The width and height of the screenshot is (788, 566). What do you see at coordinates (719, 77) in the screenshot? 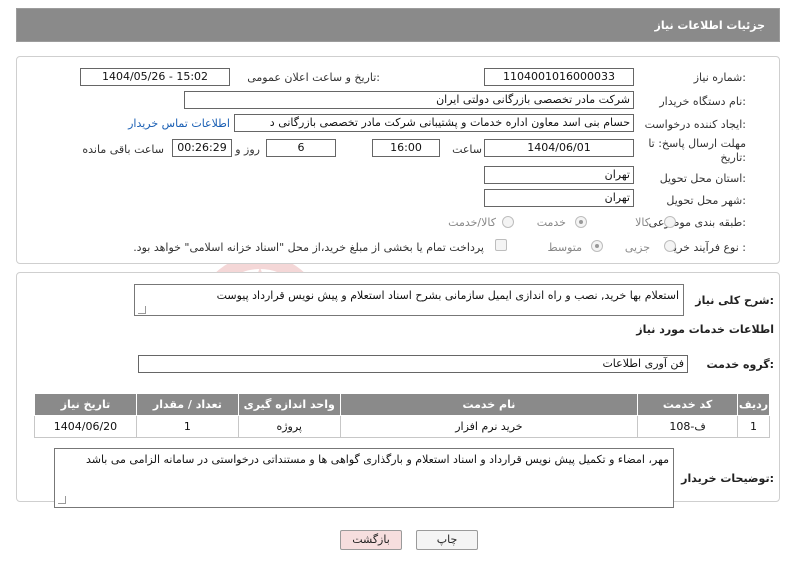
I see `need-number-label: شماره نیاز:` at bounding box center [719, 77].